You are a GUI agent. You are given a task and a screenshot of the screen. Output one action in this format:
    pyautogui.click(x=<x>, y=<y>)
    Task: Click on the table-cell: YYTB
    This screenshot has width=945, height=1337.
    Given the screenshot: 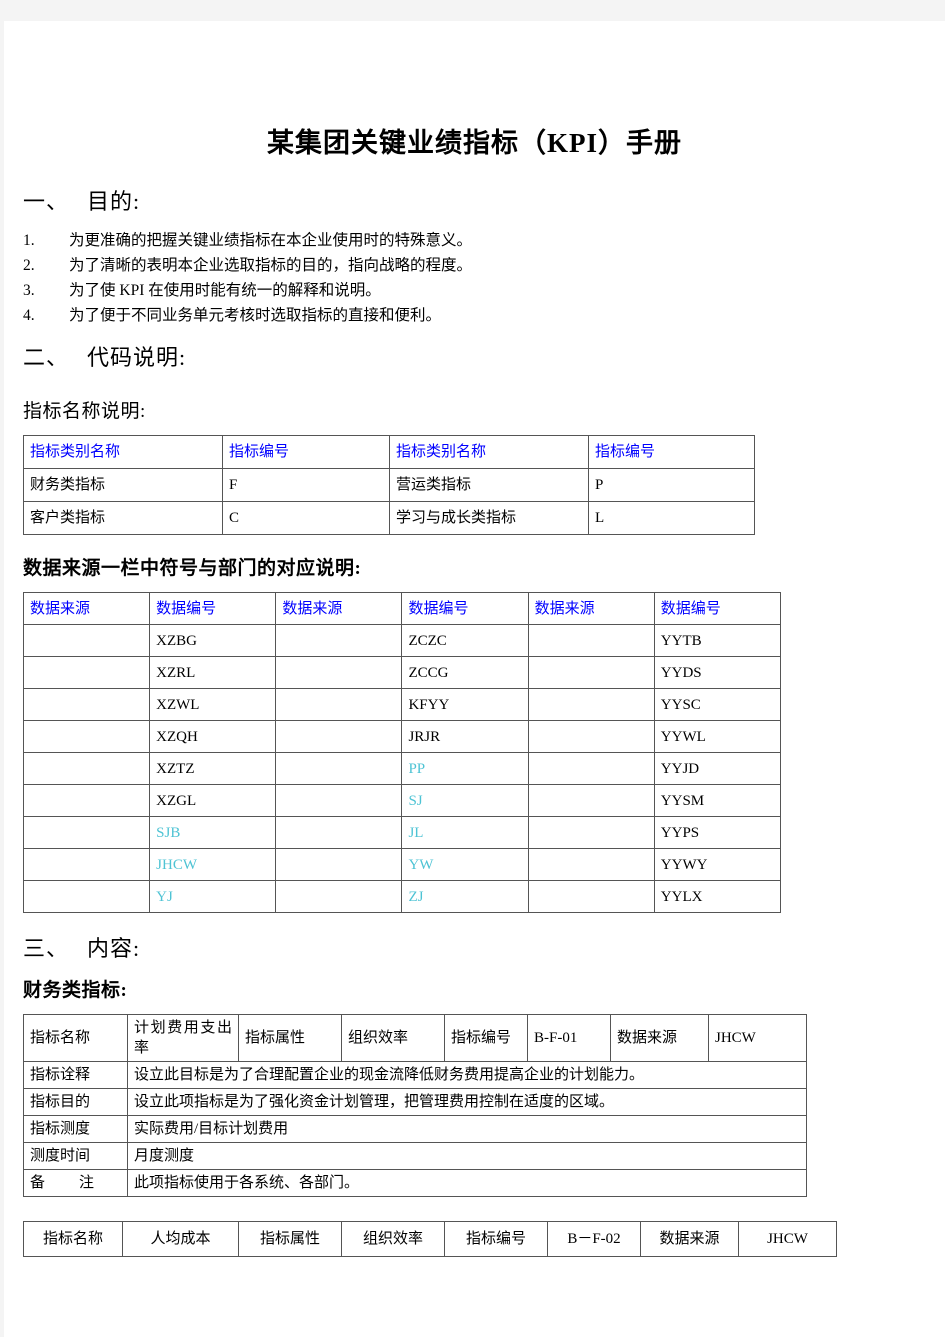 What is the action you would take?
    pyautogui.click(x=717, y=640)
    